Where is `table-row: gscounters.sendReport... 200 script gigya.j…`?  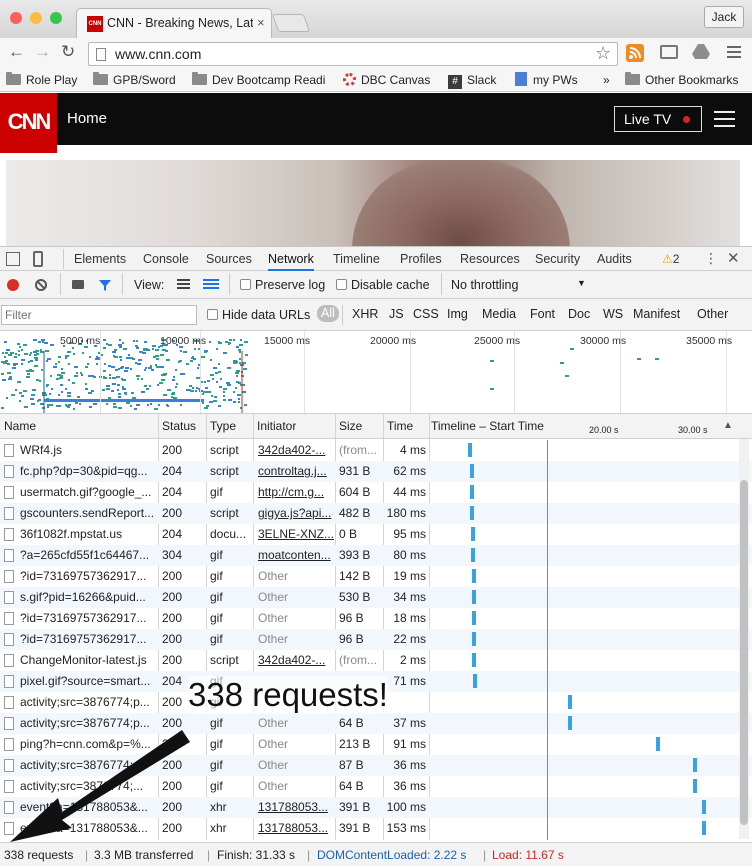 table-row: gscounters.sendReport... 200 script gigya.j… is located at coordinates (376, 513).